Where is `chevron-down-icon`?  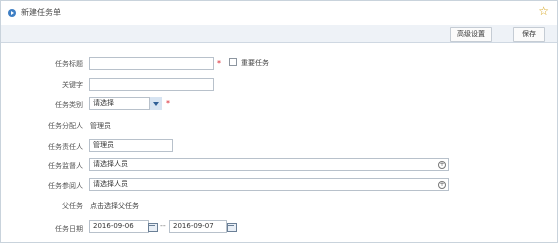 chevron-down-icon is located at coordinates (155, 103).